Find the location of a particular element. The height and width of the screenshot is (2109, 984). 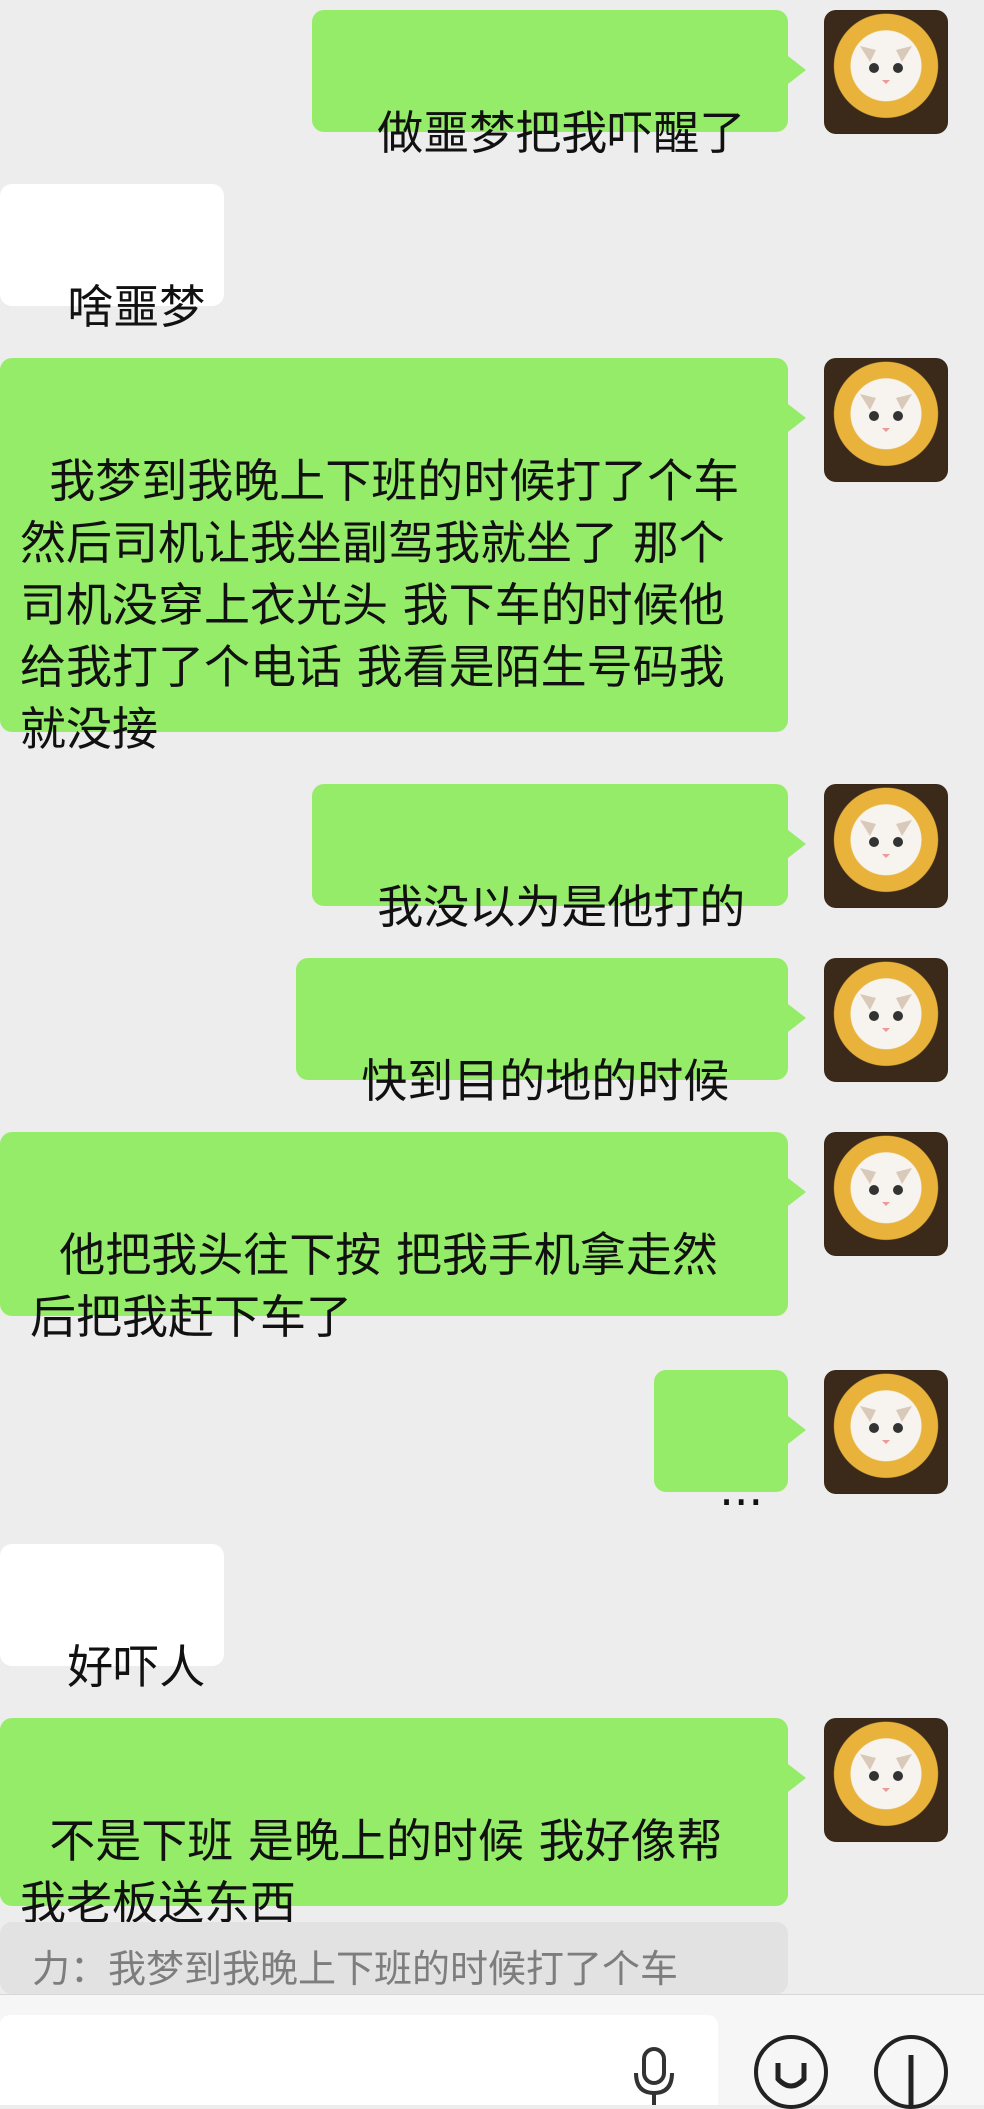

emoji-button is located at coordinates (791, 2072).